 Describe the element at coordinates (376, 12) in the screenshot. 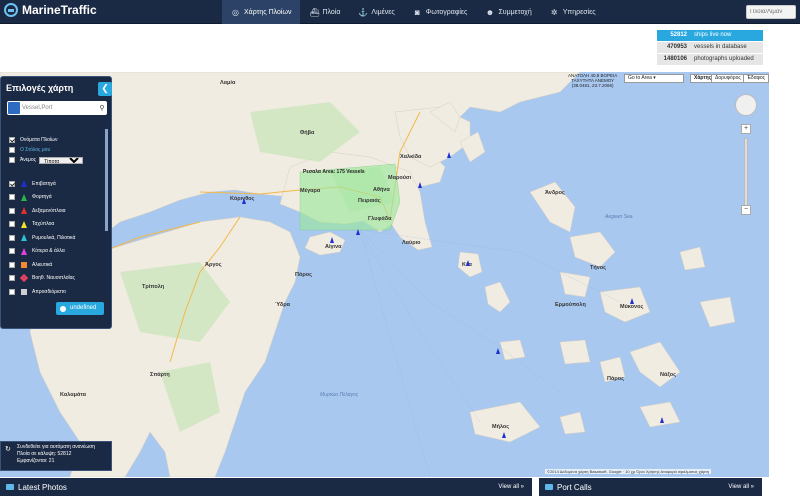

I see `nav-ports: ⚓ Λιμένες` at that location.